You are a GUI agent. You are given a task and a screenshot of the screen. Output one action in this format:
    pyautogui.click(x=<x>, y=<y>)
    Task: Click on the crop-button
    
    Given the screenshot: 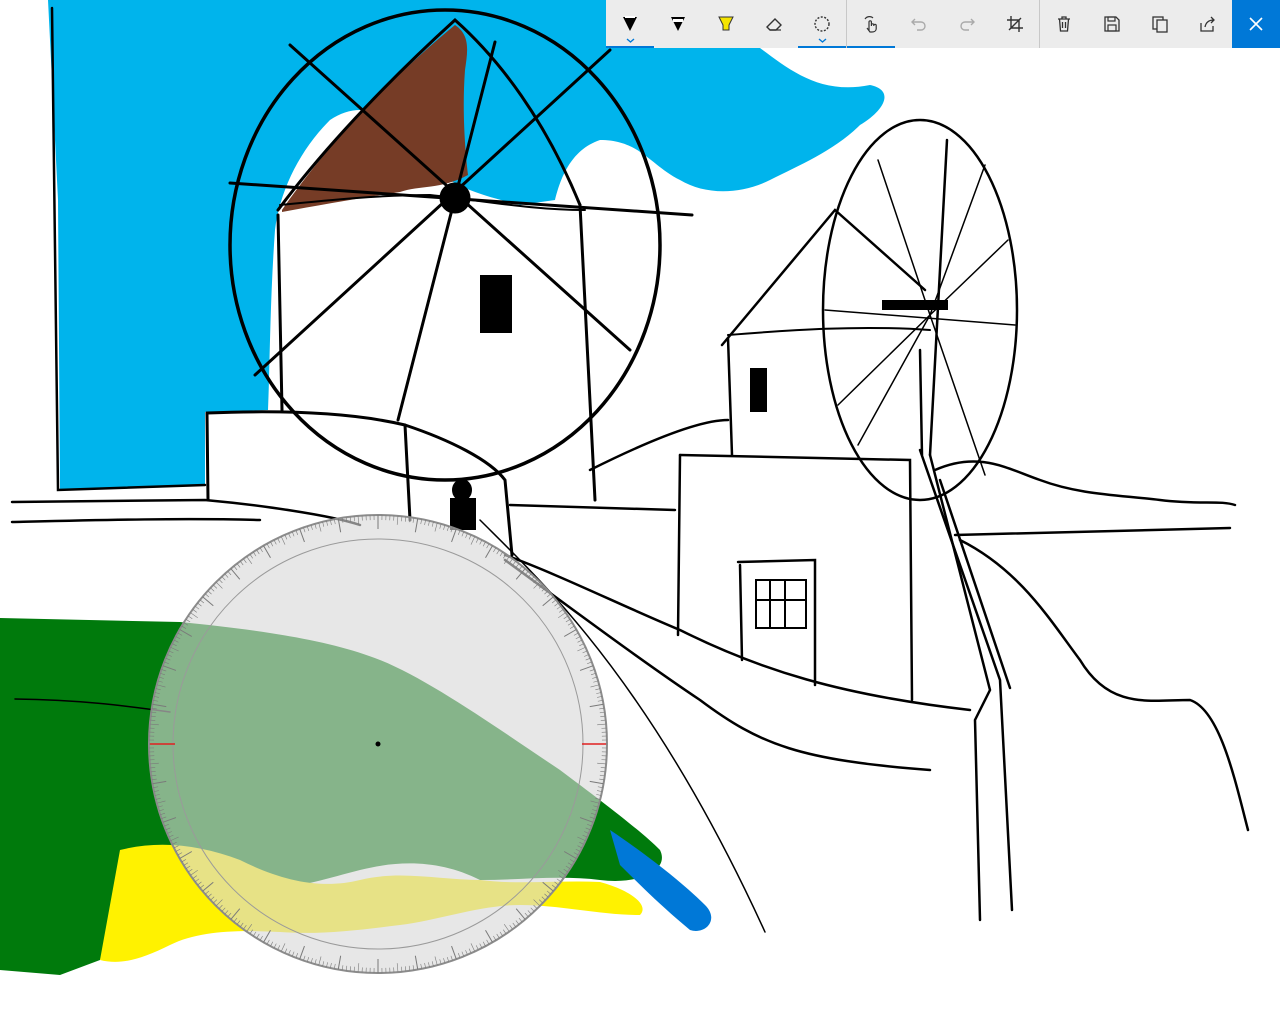 What is the action you would take?
    pyautogui.click(x=1015, y=24)
    